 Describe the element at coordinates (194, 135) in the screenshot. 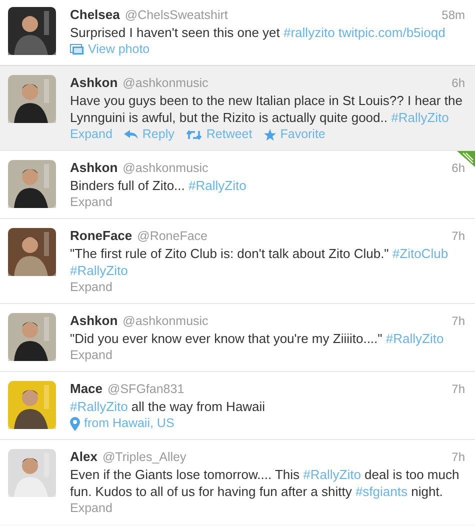

I see `retweet-icon` at that location.